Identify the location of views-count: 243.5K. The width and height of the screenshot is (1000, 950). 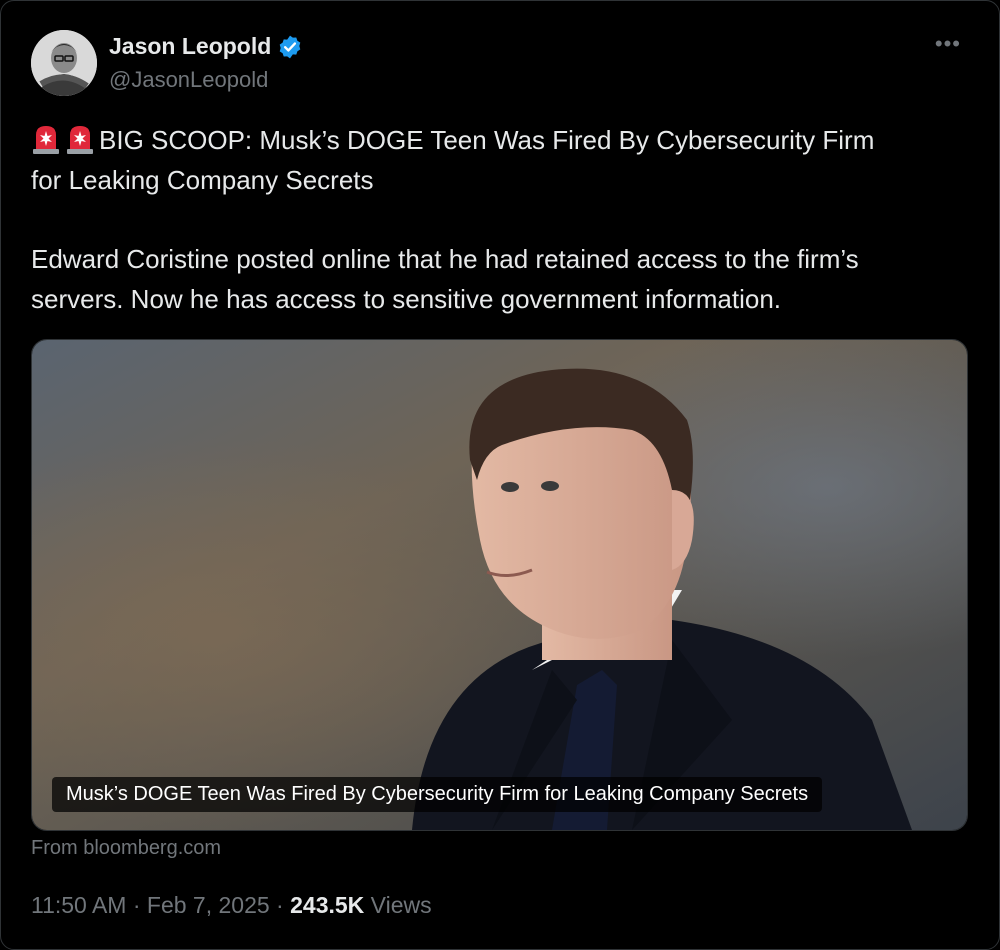
(327, 905).